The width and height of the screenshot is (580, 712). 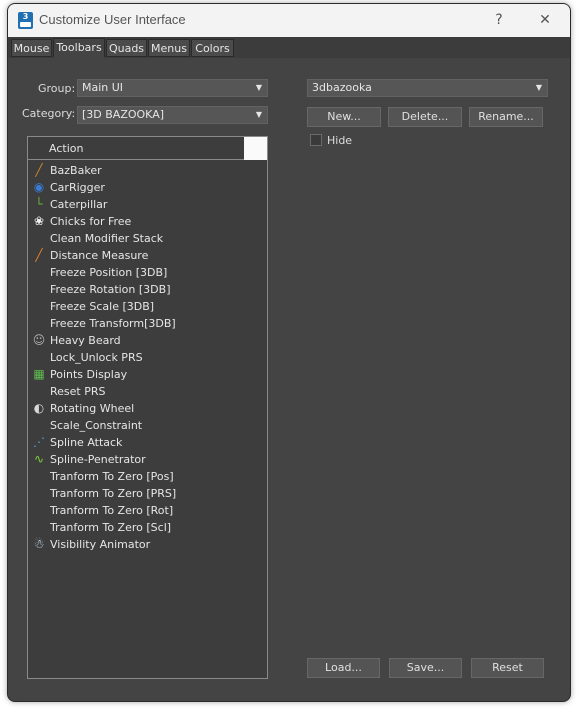 I want to click on list-item: ∿ Spline-Penetrator, so click(x=147, y=459).